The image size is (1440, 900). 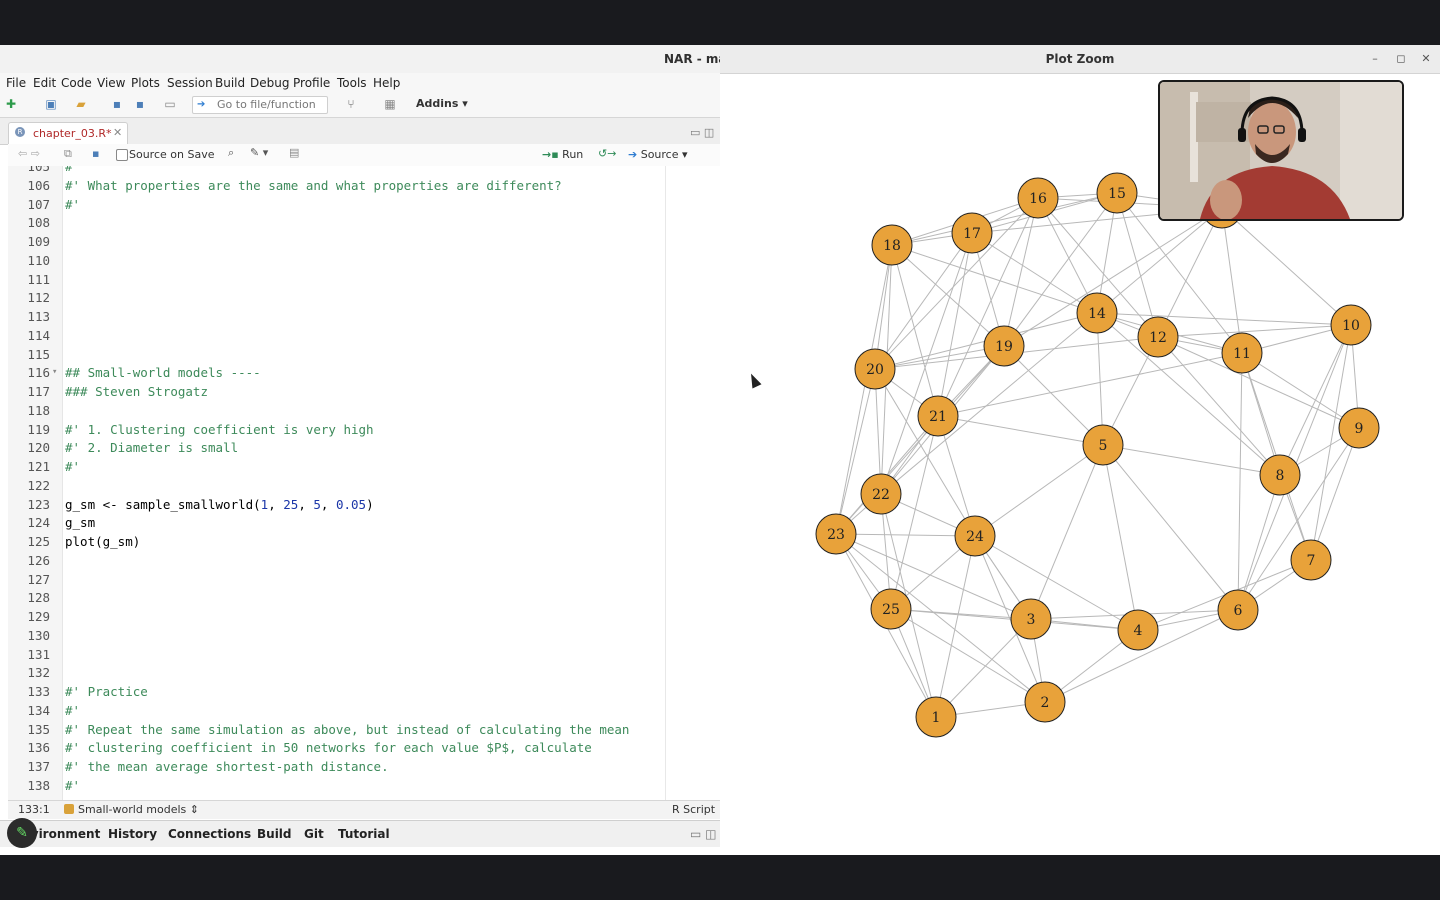 I want to click on plot-zoom-titlebar: Plot Zoom – ◻ ✕, so click(x=1080, y=59).